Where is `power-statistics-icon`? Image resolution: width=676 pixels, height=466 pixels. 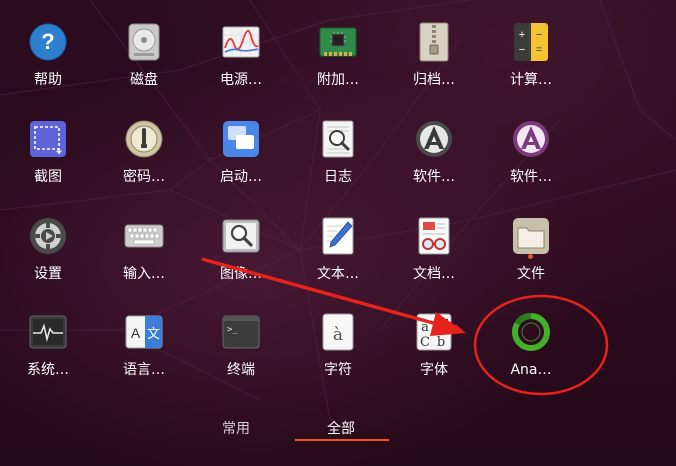 power-statistics-icon is located at coordinates (241, 42).